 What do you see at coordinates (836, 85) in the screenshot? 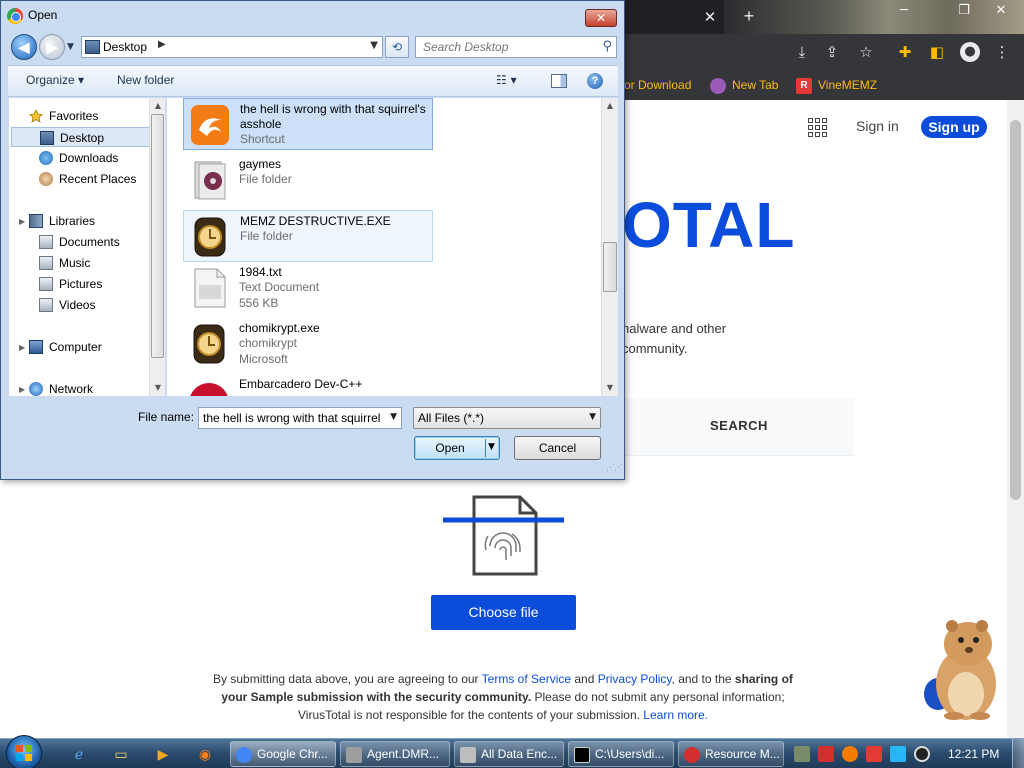
I see `bookmark-item: R VineMEMZ` at bounding box center [836, 85].